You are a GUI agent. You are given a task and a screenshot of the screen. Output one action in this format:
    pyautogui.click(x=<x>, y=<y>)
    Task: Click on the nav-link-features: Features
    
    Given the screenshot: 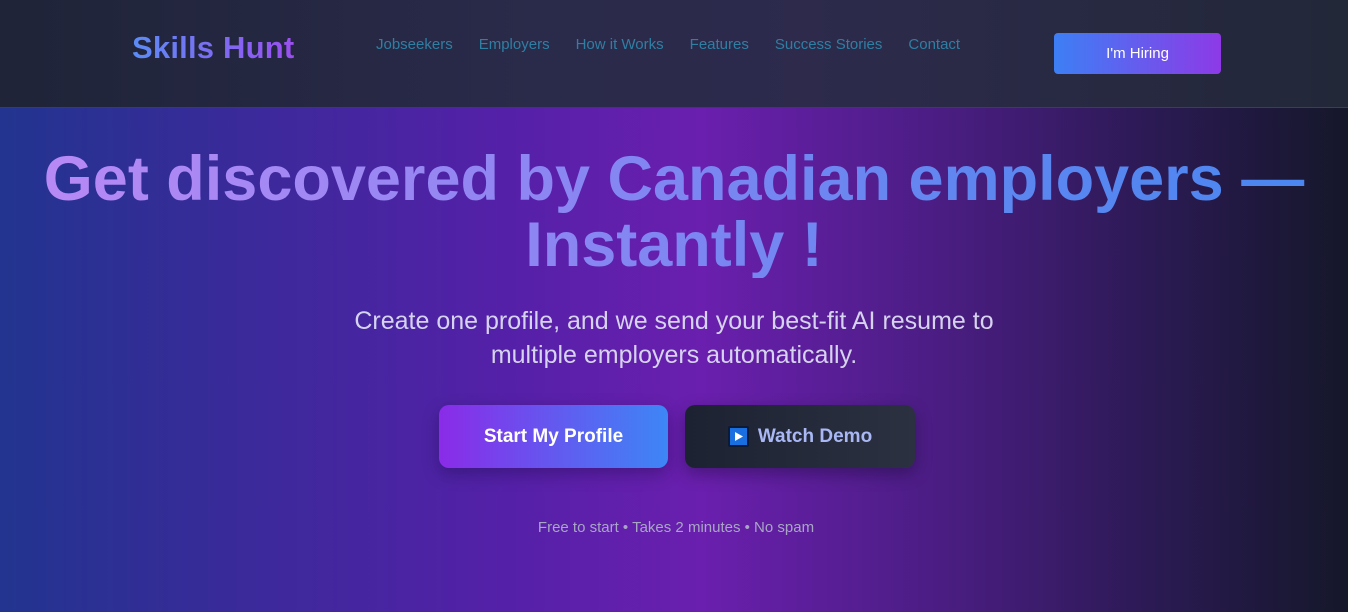 What is the action you would take?
    pyautogui.click(x=719, y=44)
    